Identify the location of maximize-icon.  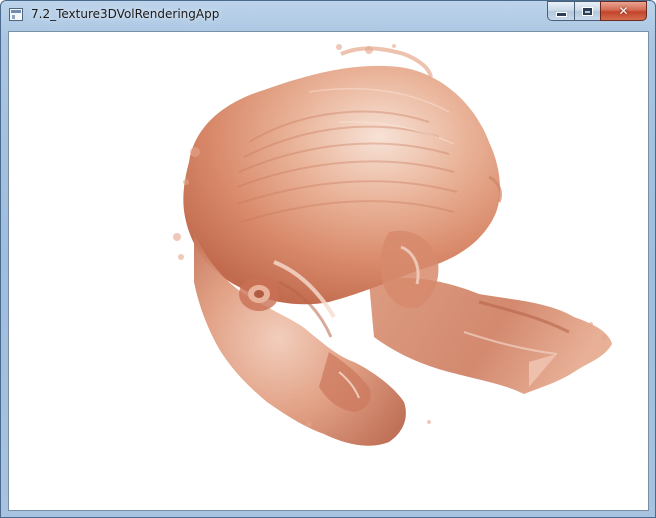
(587, 11).